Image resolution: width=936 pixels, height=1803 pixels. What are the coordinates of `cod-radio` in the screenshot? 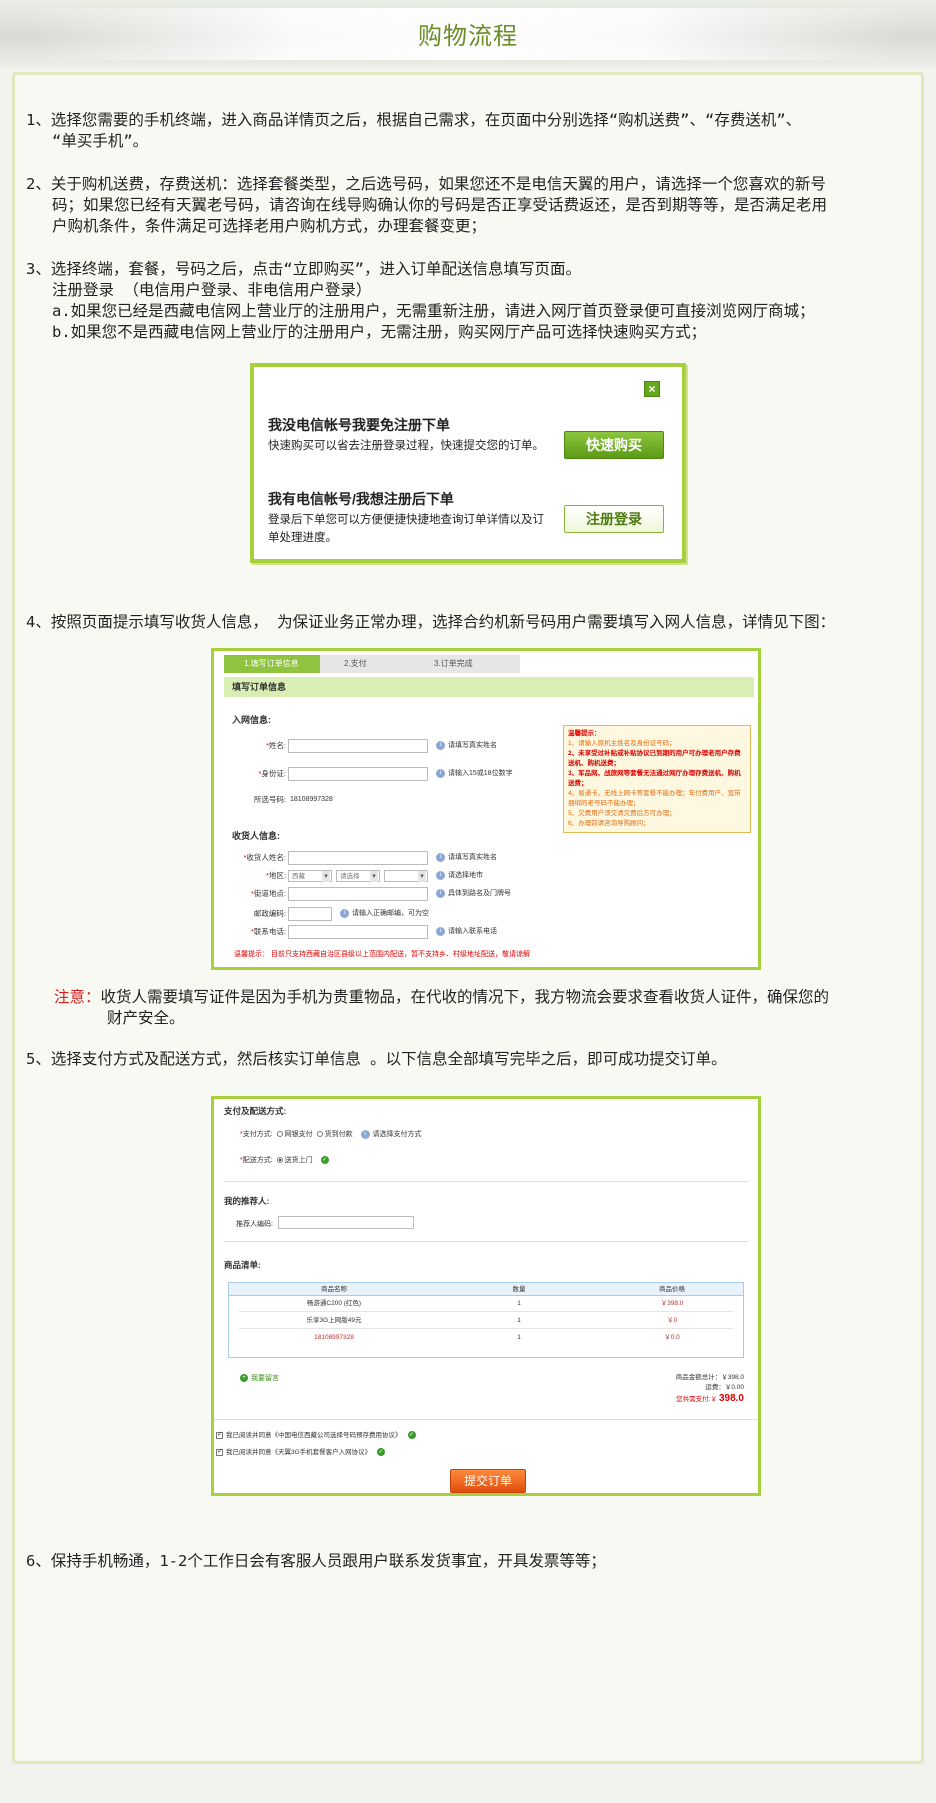 It's located at (319, 1134).